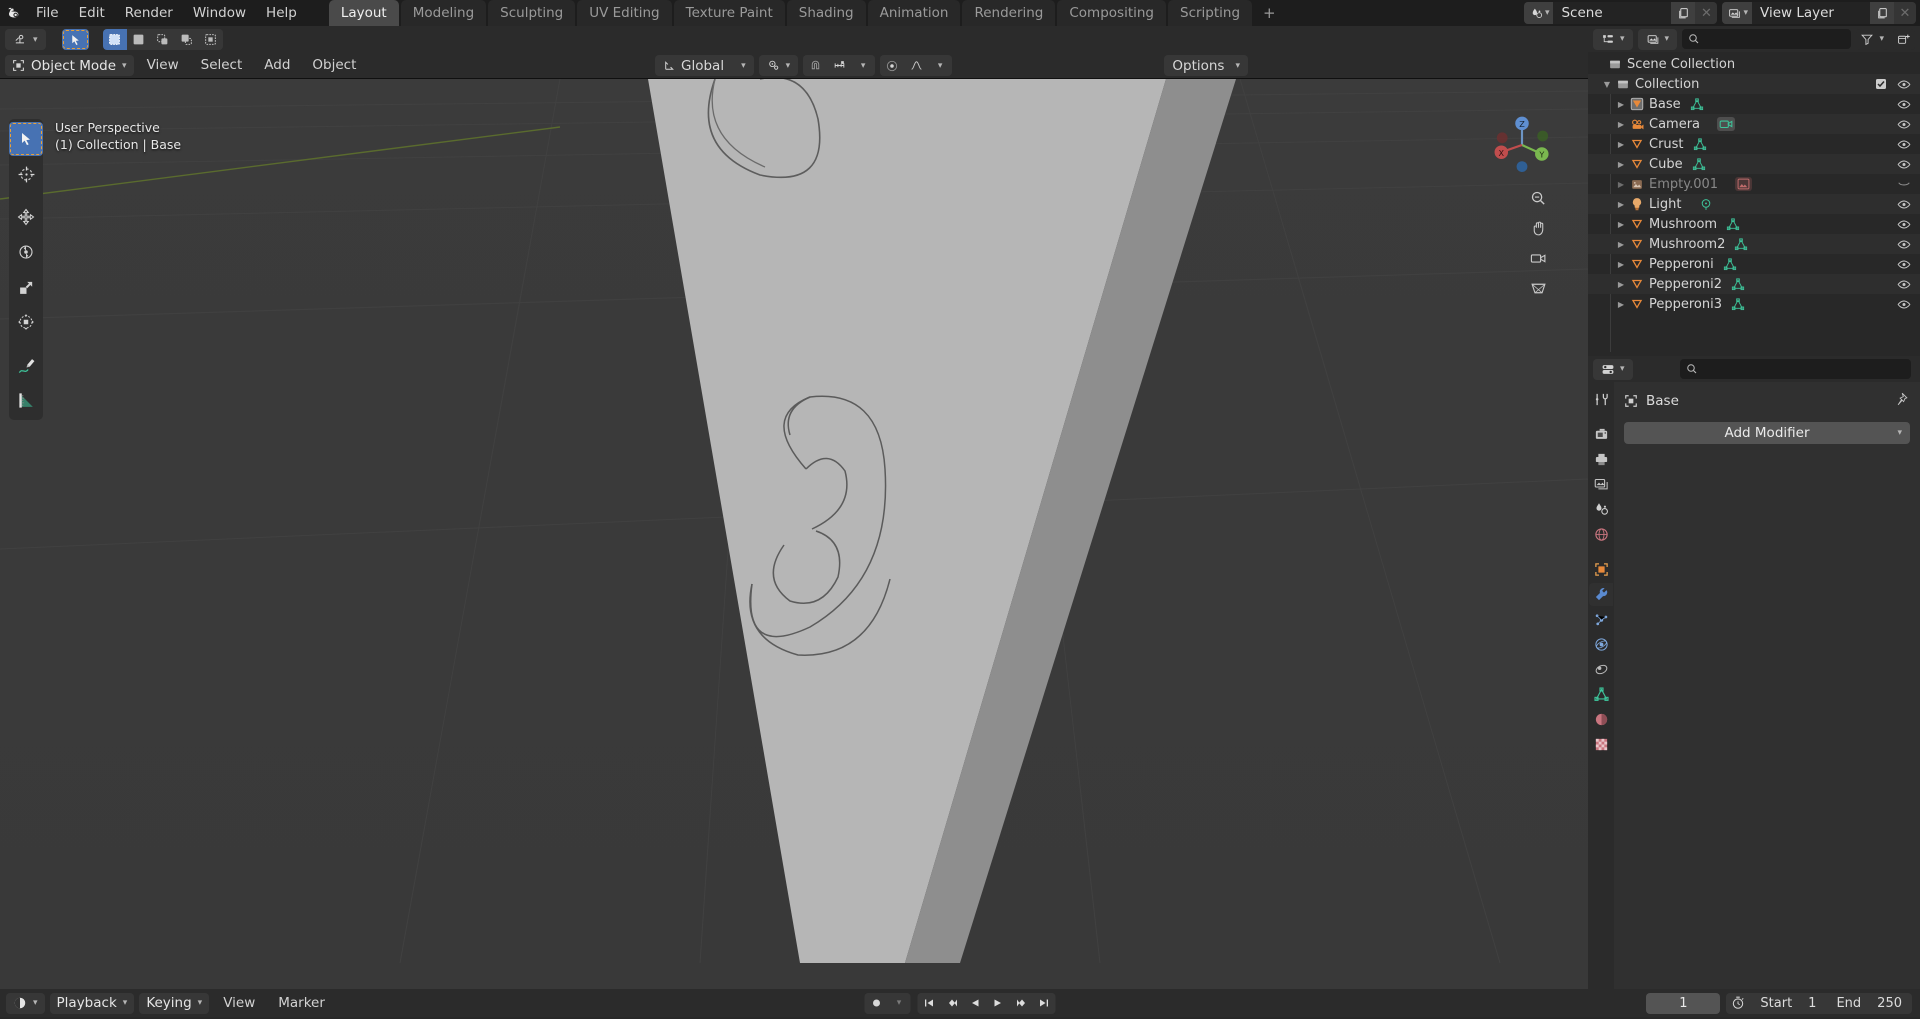 This screenshot has height=1019, width=1920. What do you see at coordinates (1811, 13) in the screenshot?
I see `view-layer-name-field: View Layer` at bounding box center [1811, 13].